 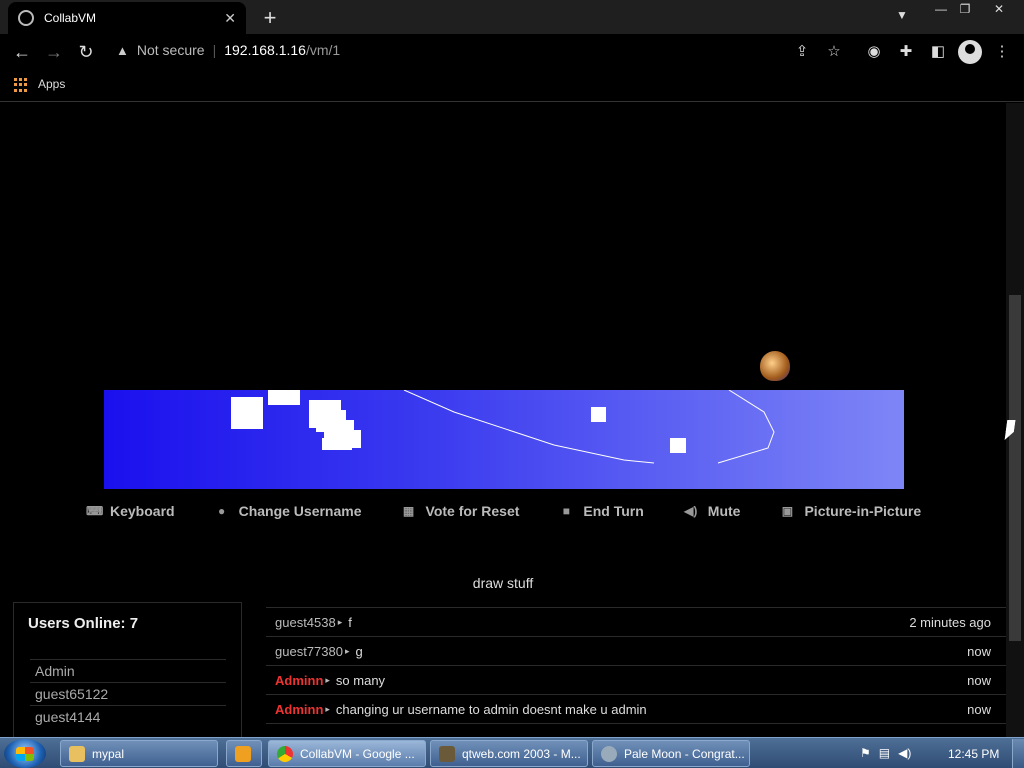 I want to click on chat-text: so many, so click(x=360, y=680).